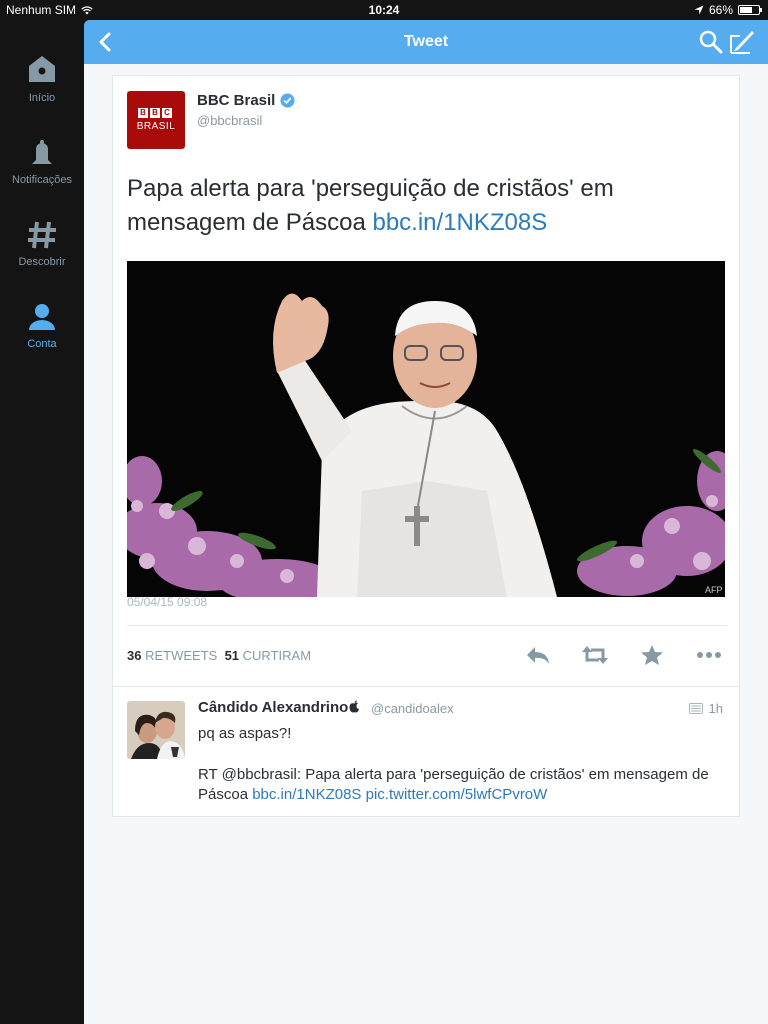  Describe the element at coordinates (42, 235) in the screenshot. I see `hashtag-icon` at that location.